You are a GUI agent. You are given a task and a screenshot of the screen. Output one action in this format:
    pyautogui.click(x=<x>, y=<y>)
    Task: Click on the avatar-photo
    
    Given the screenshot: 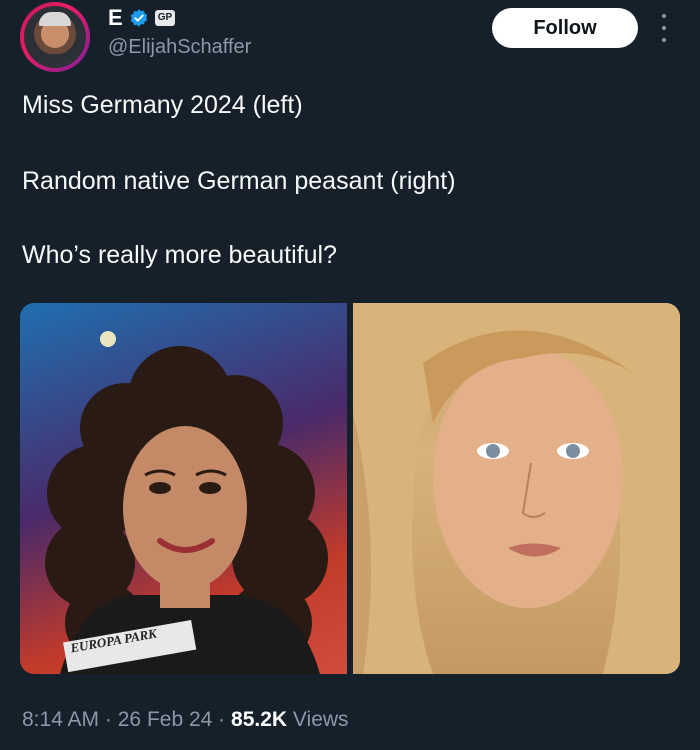 What is the action you would take?
    pyautogui.click(x=55, y=37)
    